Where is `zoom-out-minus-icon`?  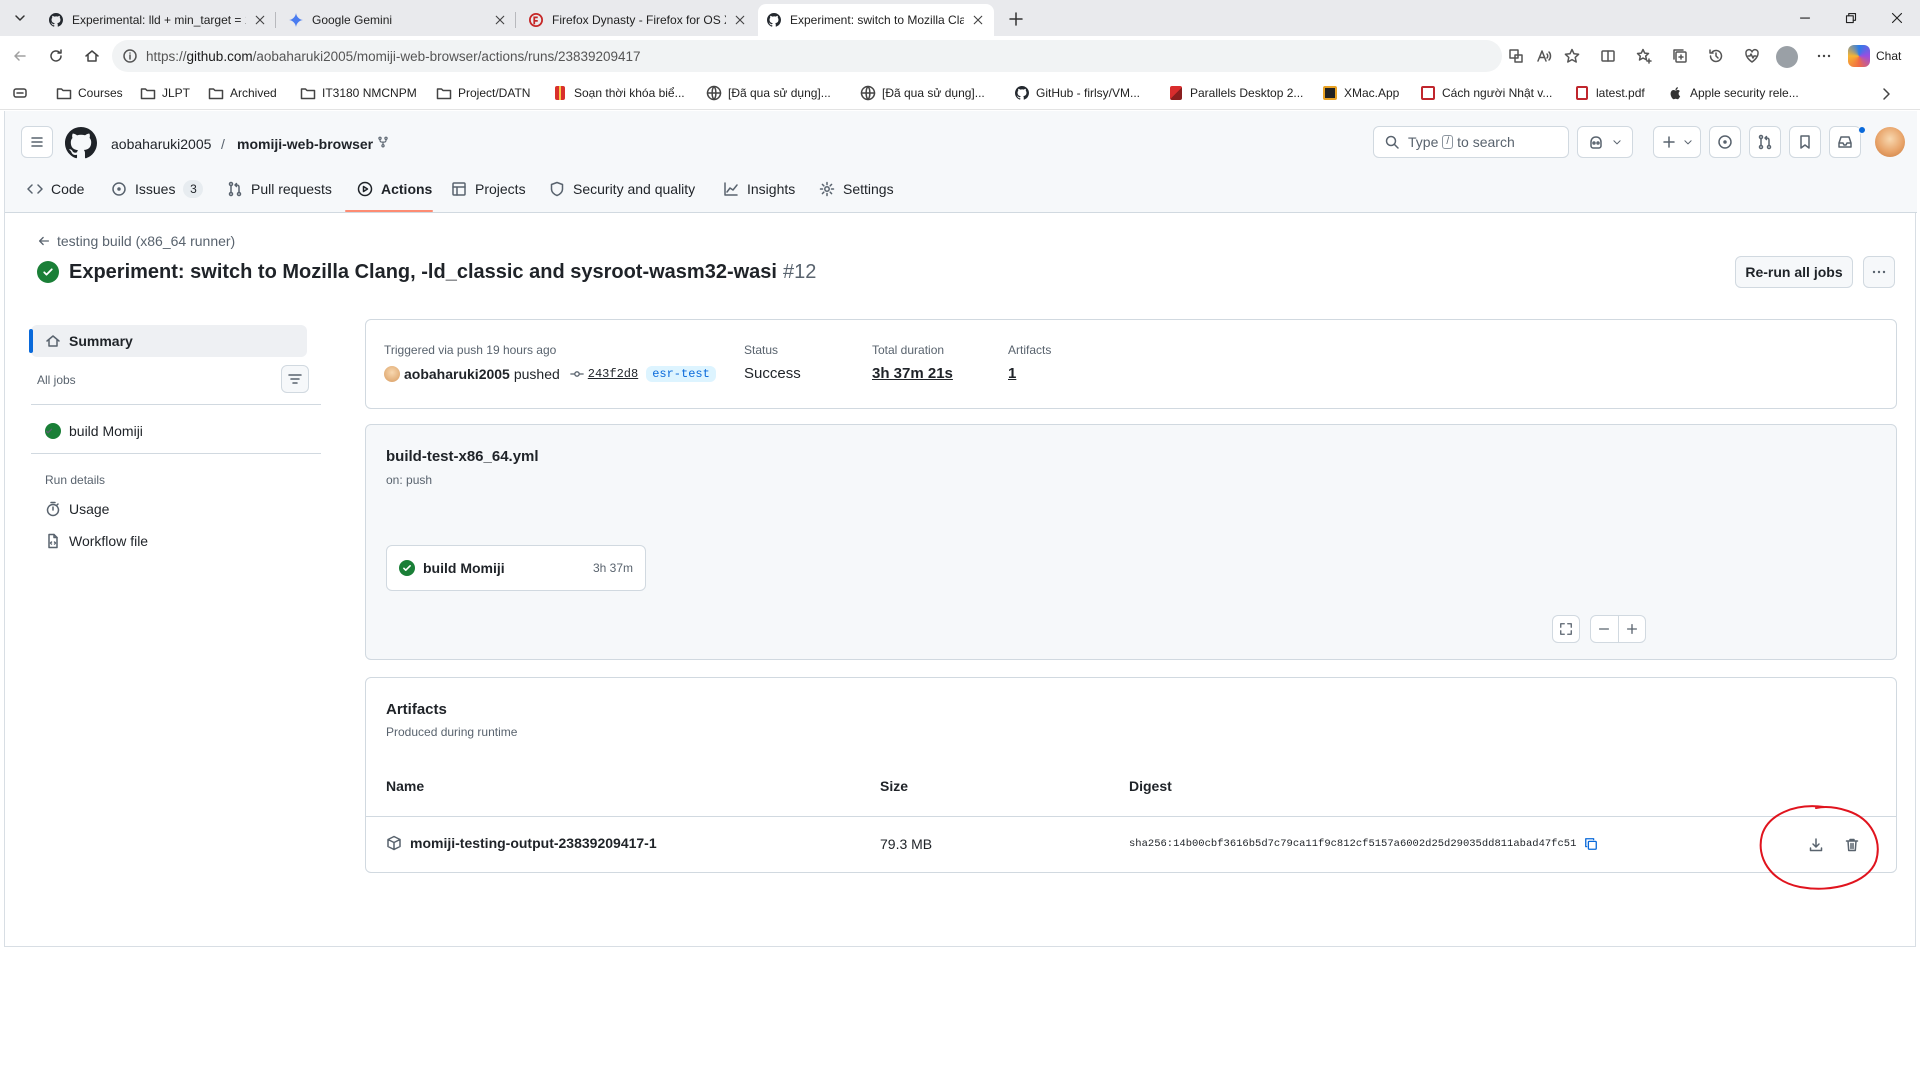 zoom-out-minus-icon is located at coordinates (1604, 629).